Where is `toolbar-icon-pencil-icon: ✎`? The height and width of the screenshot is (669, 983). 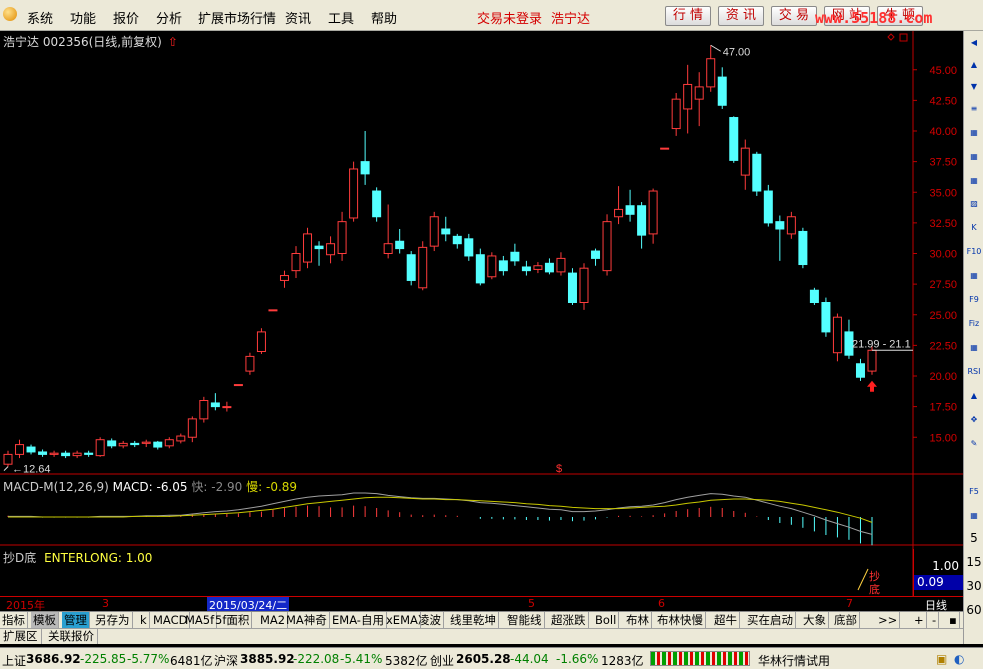
toolbar-icon-pencil-icon: ✎ is located at coordinates (974, 444).